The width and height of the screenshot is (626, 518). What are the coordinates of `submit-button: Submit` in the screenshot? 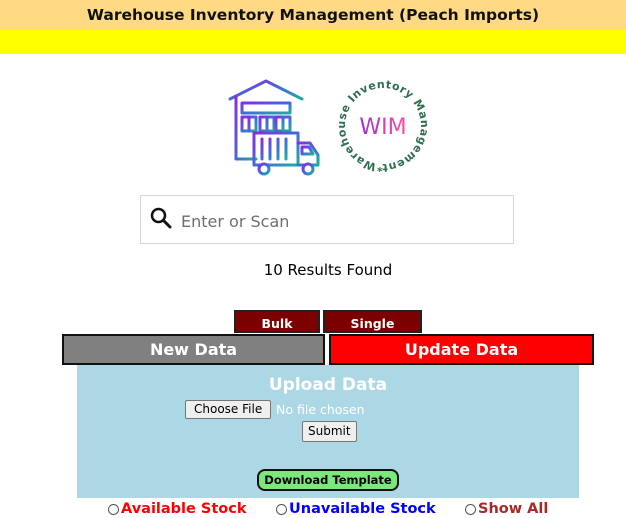 It's located at (329, 431).